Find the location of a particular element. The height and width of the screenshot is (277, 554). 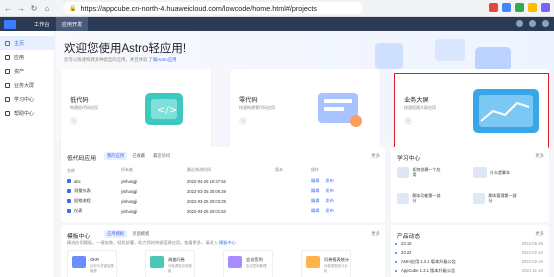

home-icon is located at coordinates (7, 43).